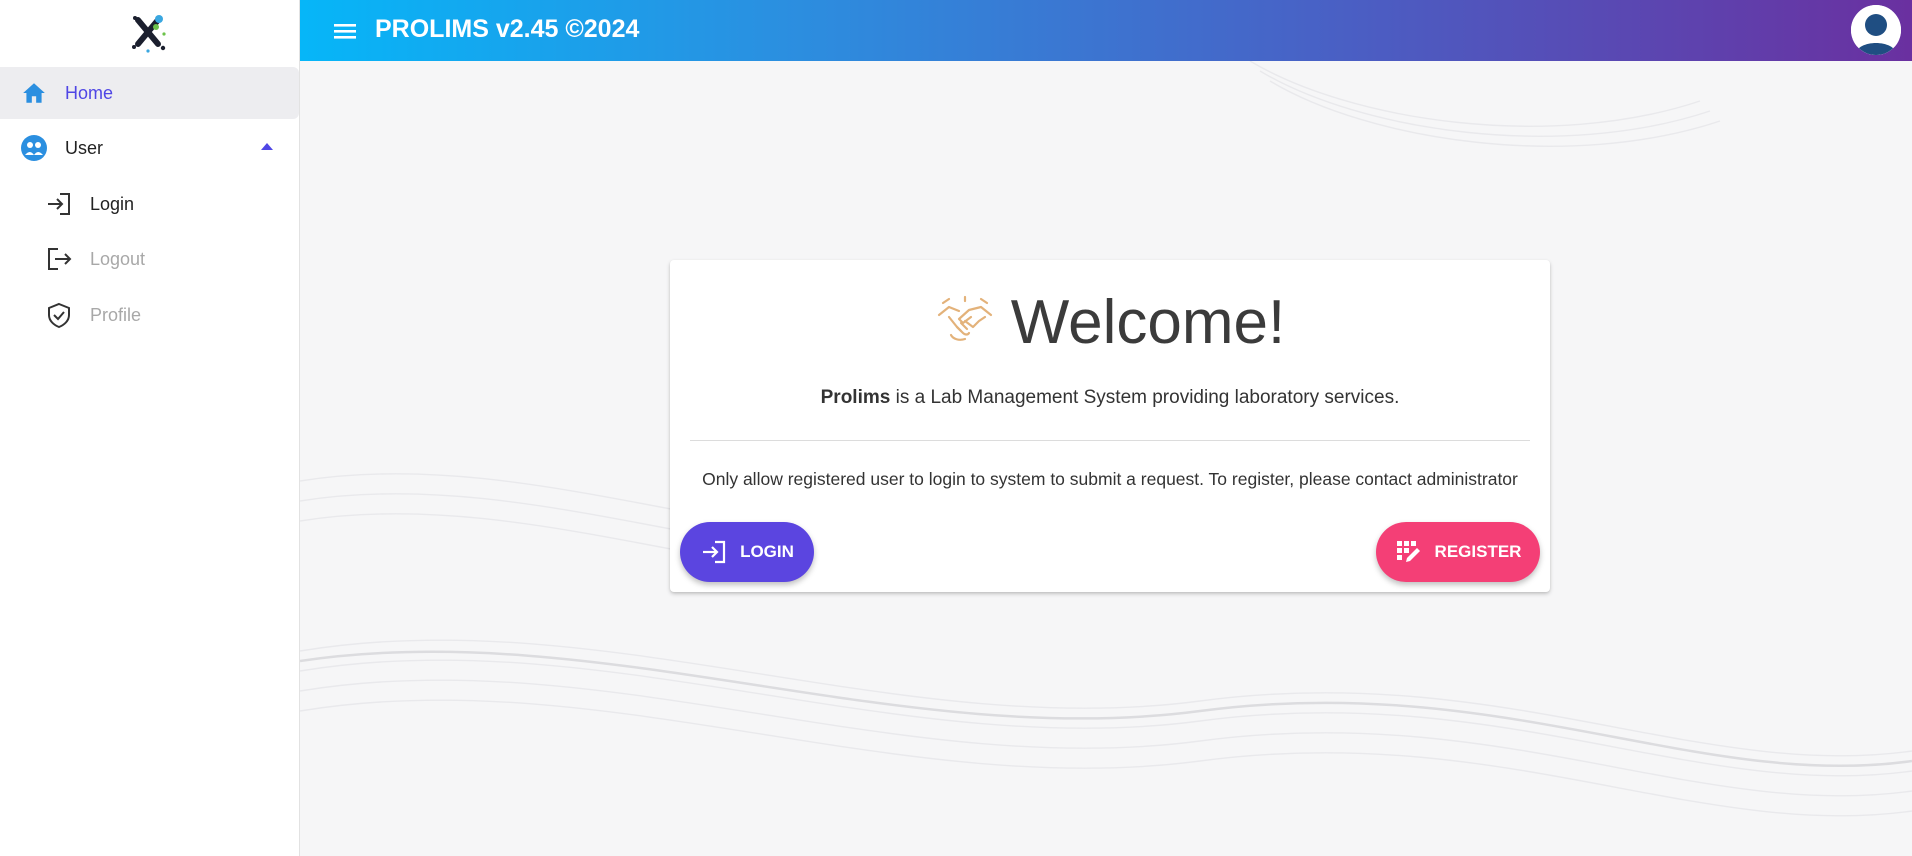  What do you see at coordinates (84, 147) in the screenshot?
I see `sidebar-item-label: User` at bounding box center [84, 147].